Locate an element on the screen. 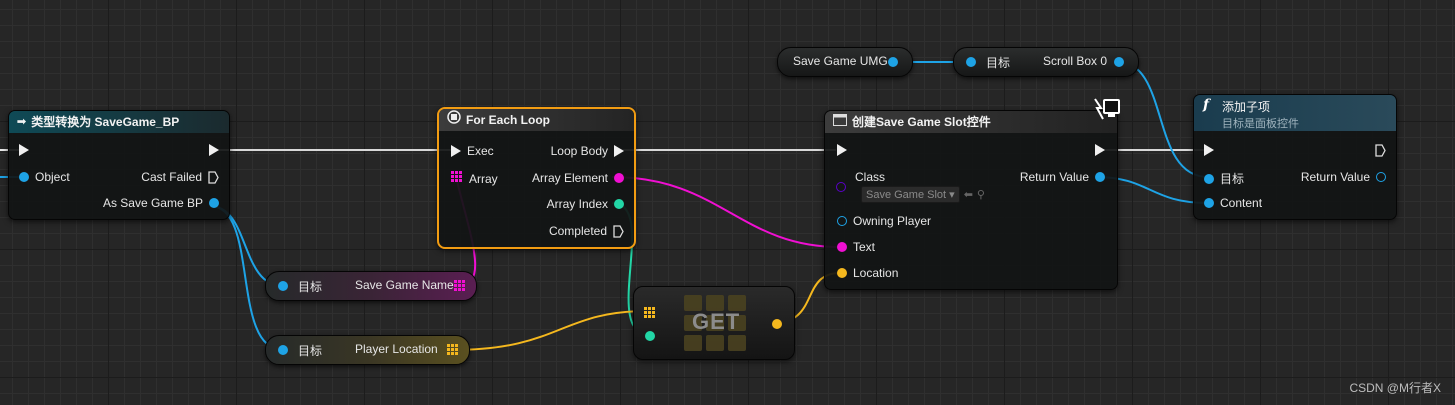  for-each-title: For Each Loop is located at coordinates (508, 120).